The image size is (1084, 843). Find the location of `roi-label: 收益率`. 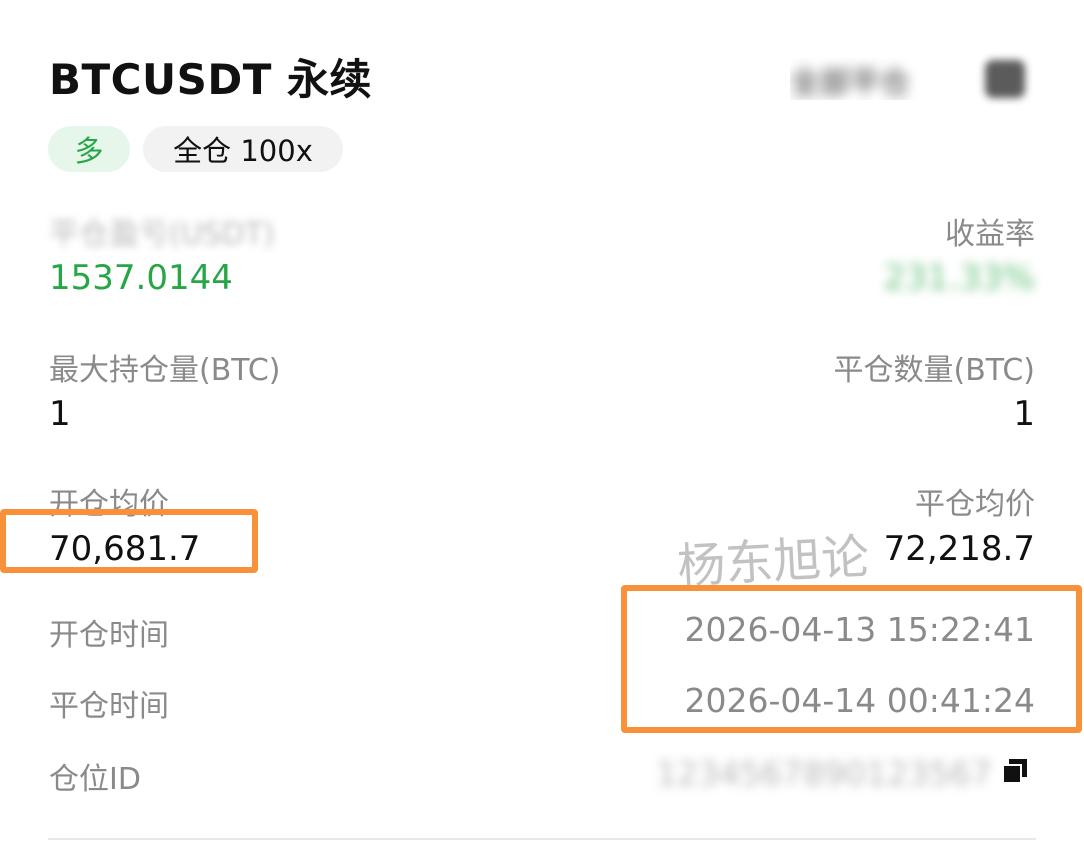

roi-label: 收益率 is located at coordinates (990, 234).